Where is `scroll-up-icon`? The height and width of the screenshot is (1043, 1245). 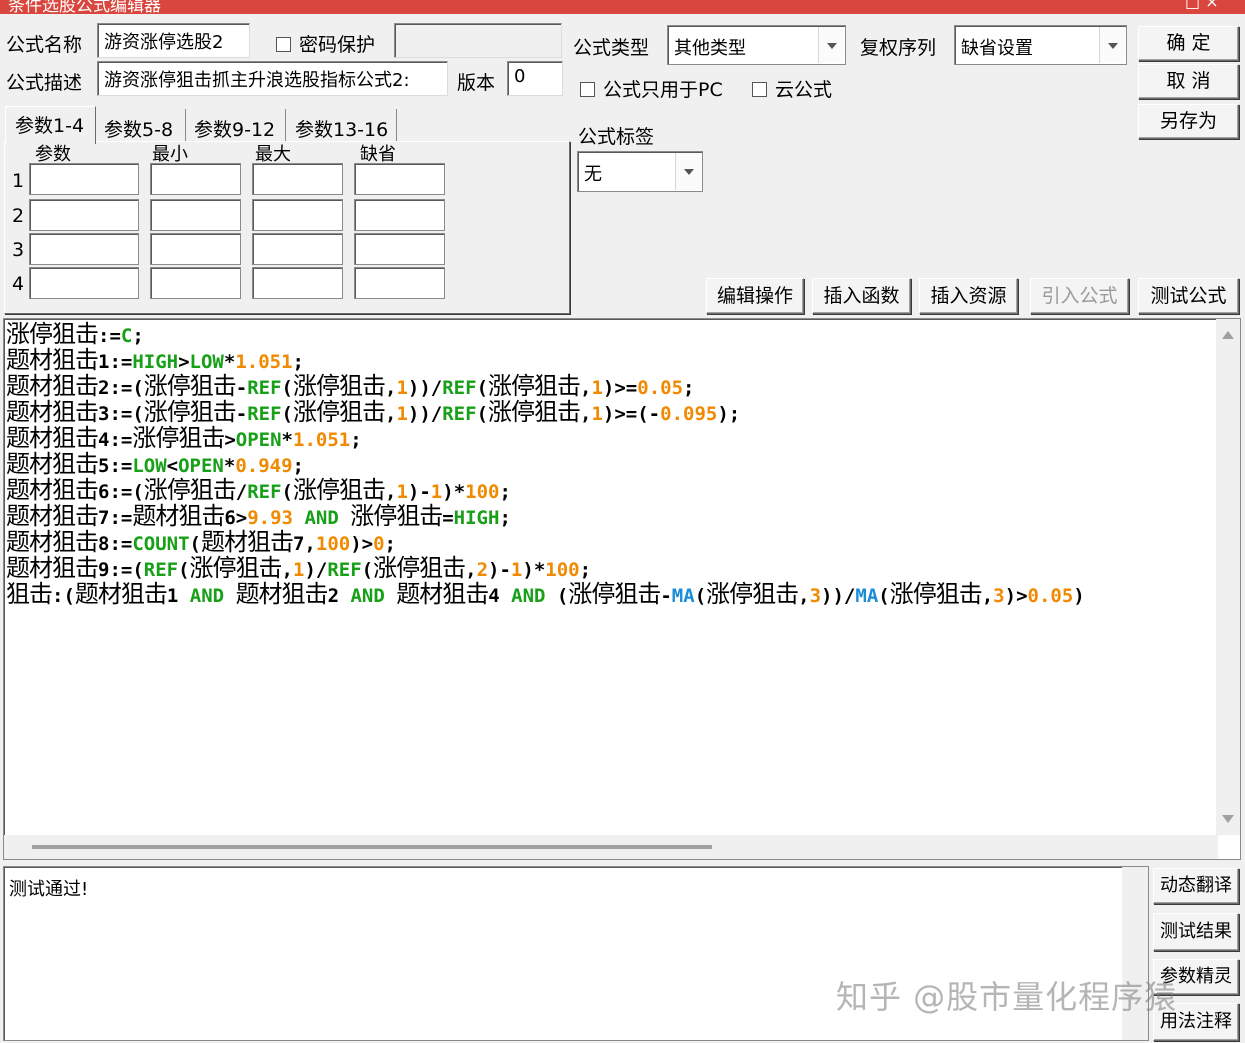
scroll-up-icon is located at coordinates (1228, 335).